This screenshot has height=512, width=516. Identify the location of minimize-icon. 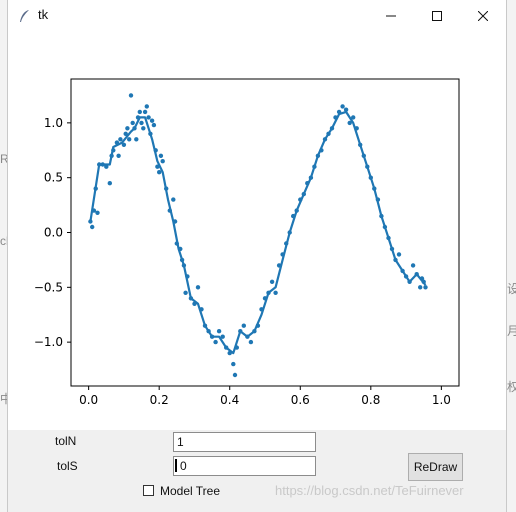
(391, 15).